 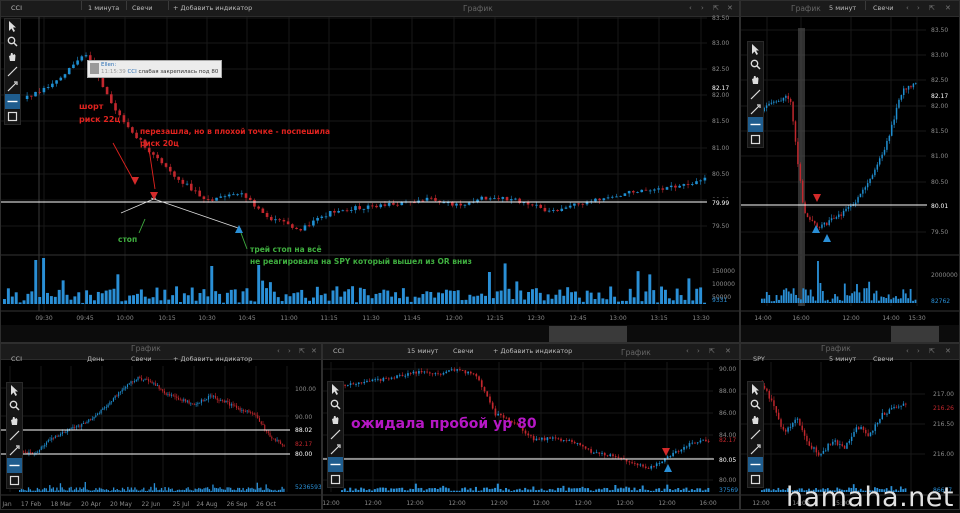 I want to click on time-axis-label: 24 Aug, so click(x=206, y=504).